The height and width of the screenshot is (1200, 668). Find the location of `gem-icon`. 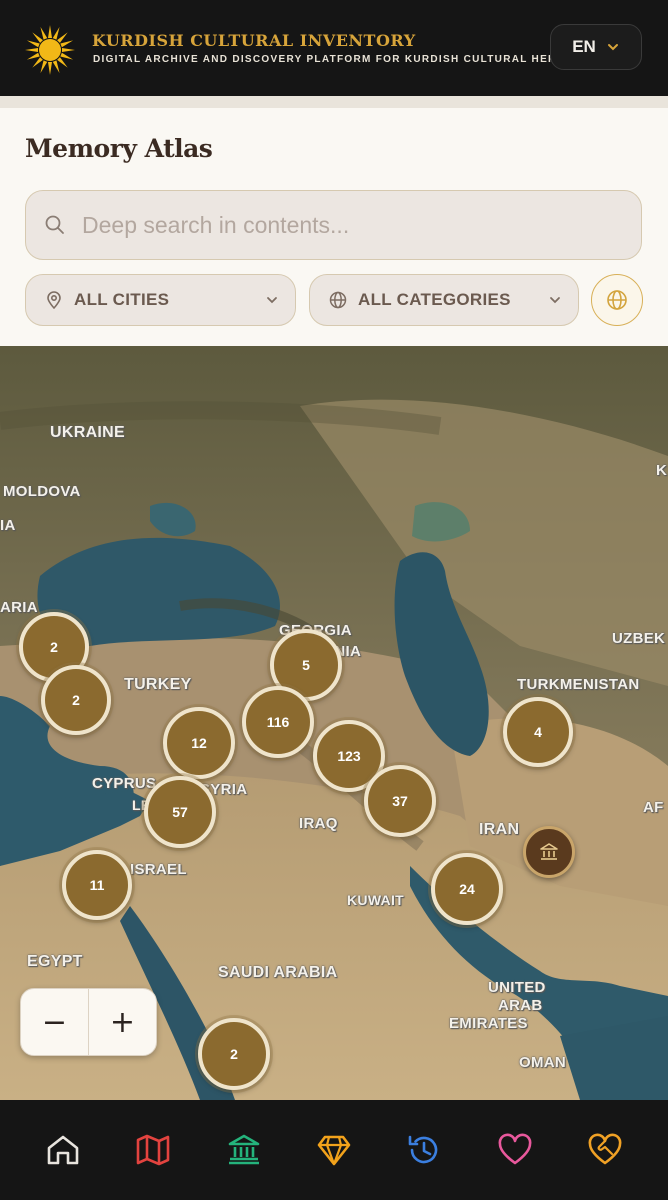

gem-icon is located at coordinates (334, 1150).